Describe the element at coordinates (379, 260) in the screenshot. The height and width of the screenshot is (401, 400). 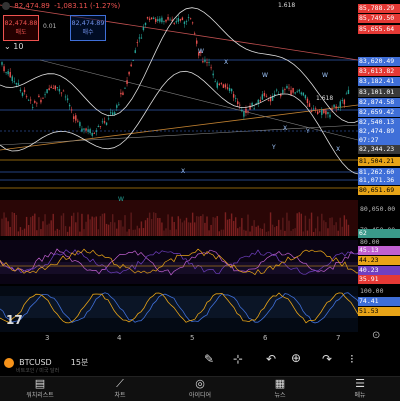
I see `oscillator-axis-label: 44.23` at that location.